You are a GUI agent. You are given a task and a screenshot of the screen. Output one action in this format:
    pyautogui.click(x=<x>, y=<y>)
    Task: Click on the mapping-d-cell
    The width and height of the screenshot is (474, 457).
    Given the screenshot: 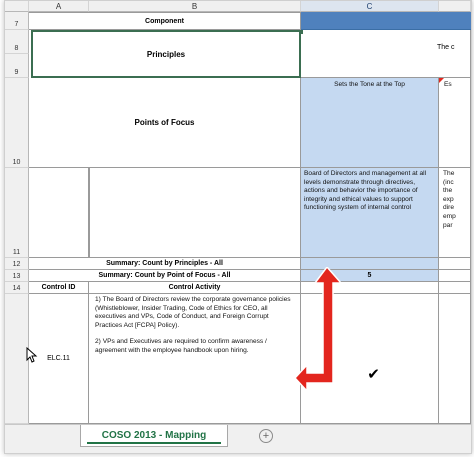 What is the action you would take?
    pyautogui.click(x=455, y=359)
    